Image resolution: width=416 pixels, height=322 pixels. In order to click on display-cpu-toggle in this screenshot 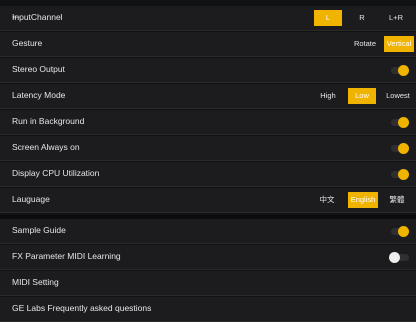, I will do `click(399, 174)`.